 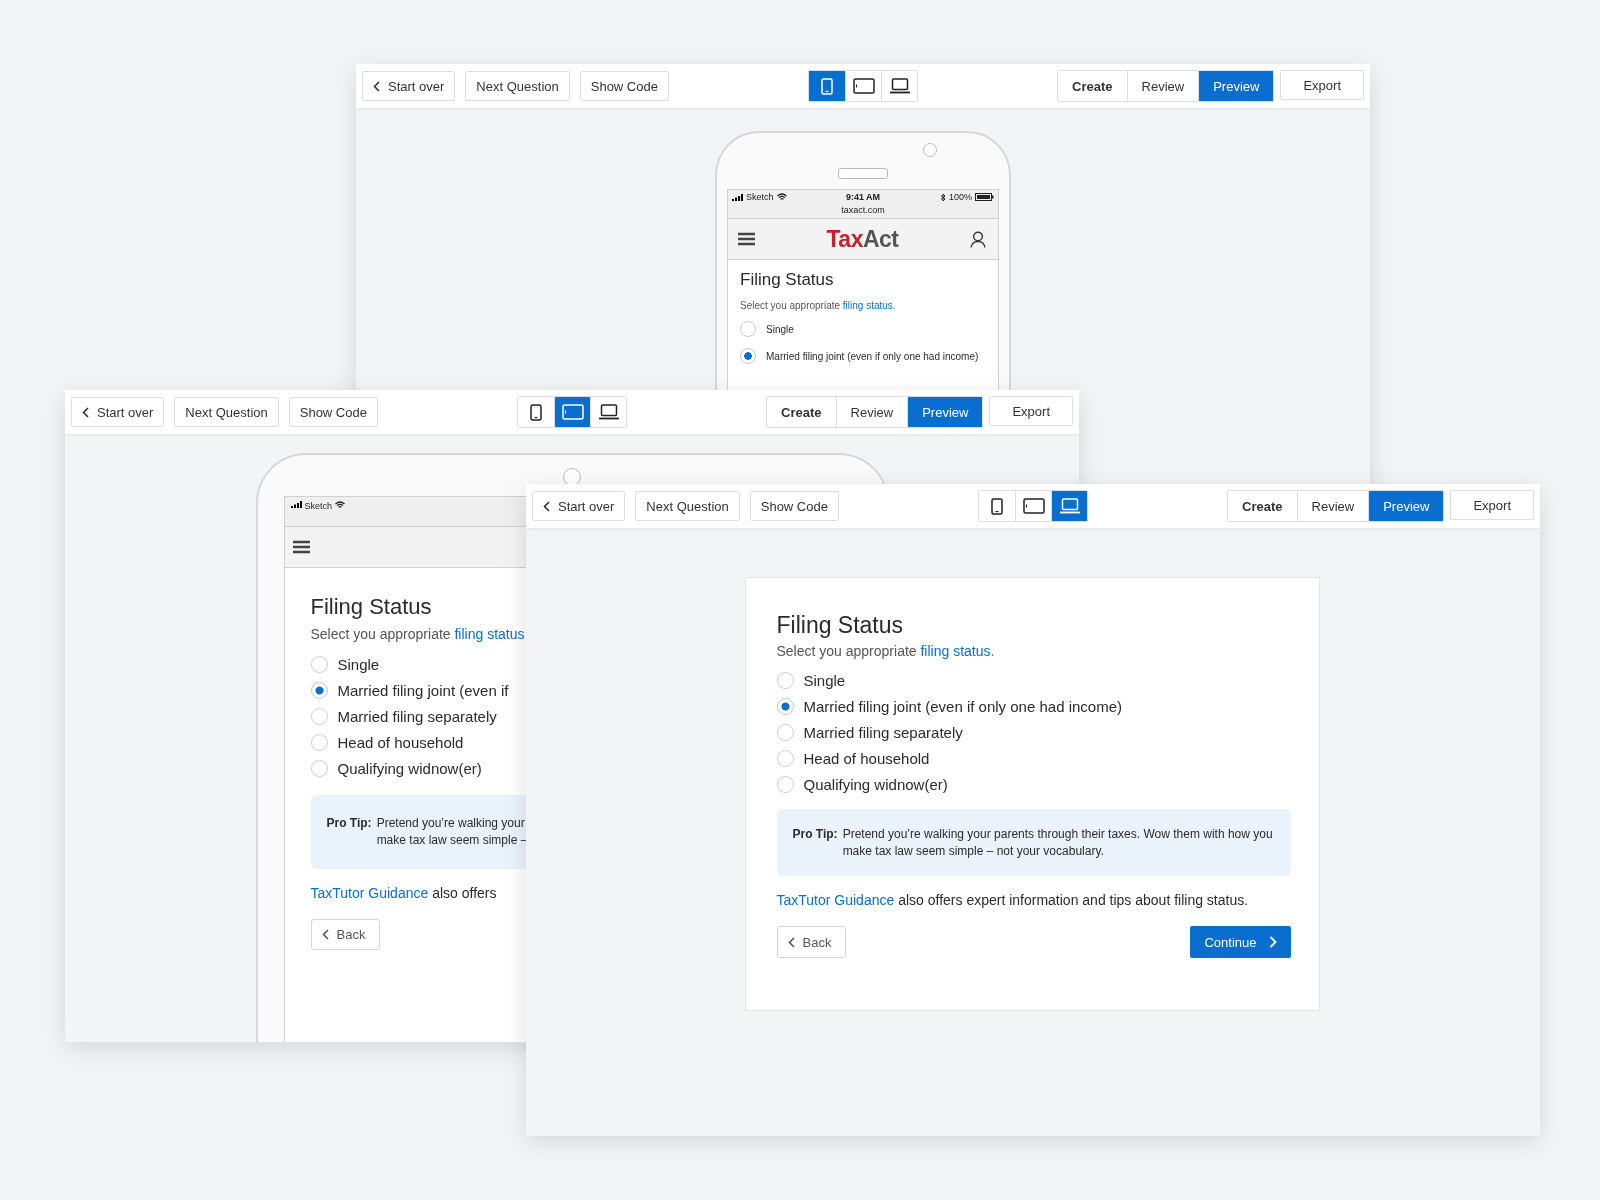 I want to click on speaker-icon, so click(x=863, y=173).